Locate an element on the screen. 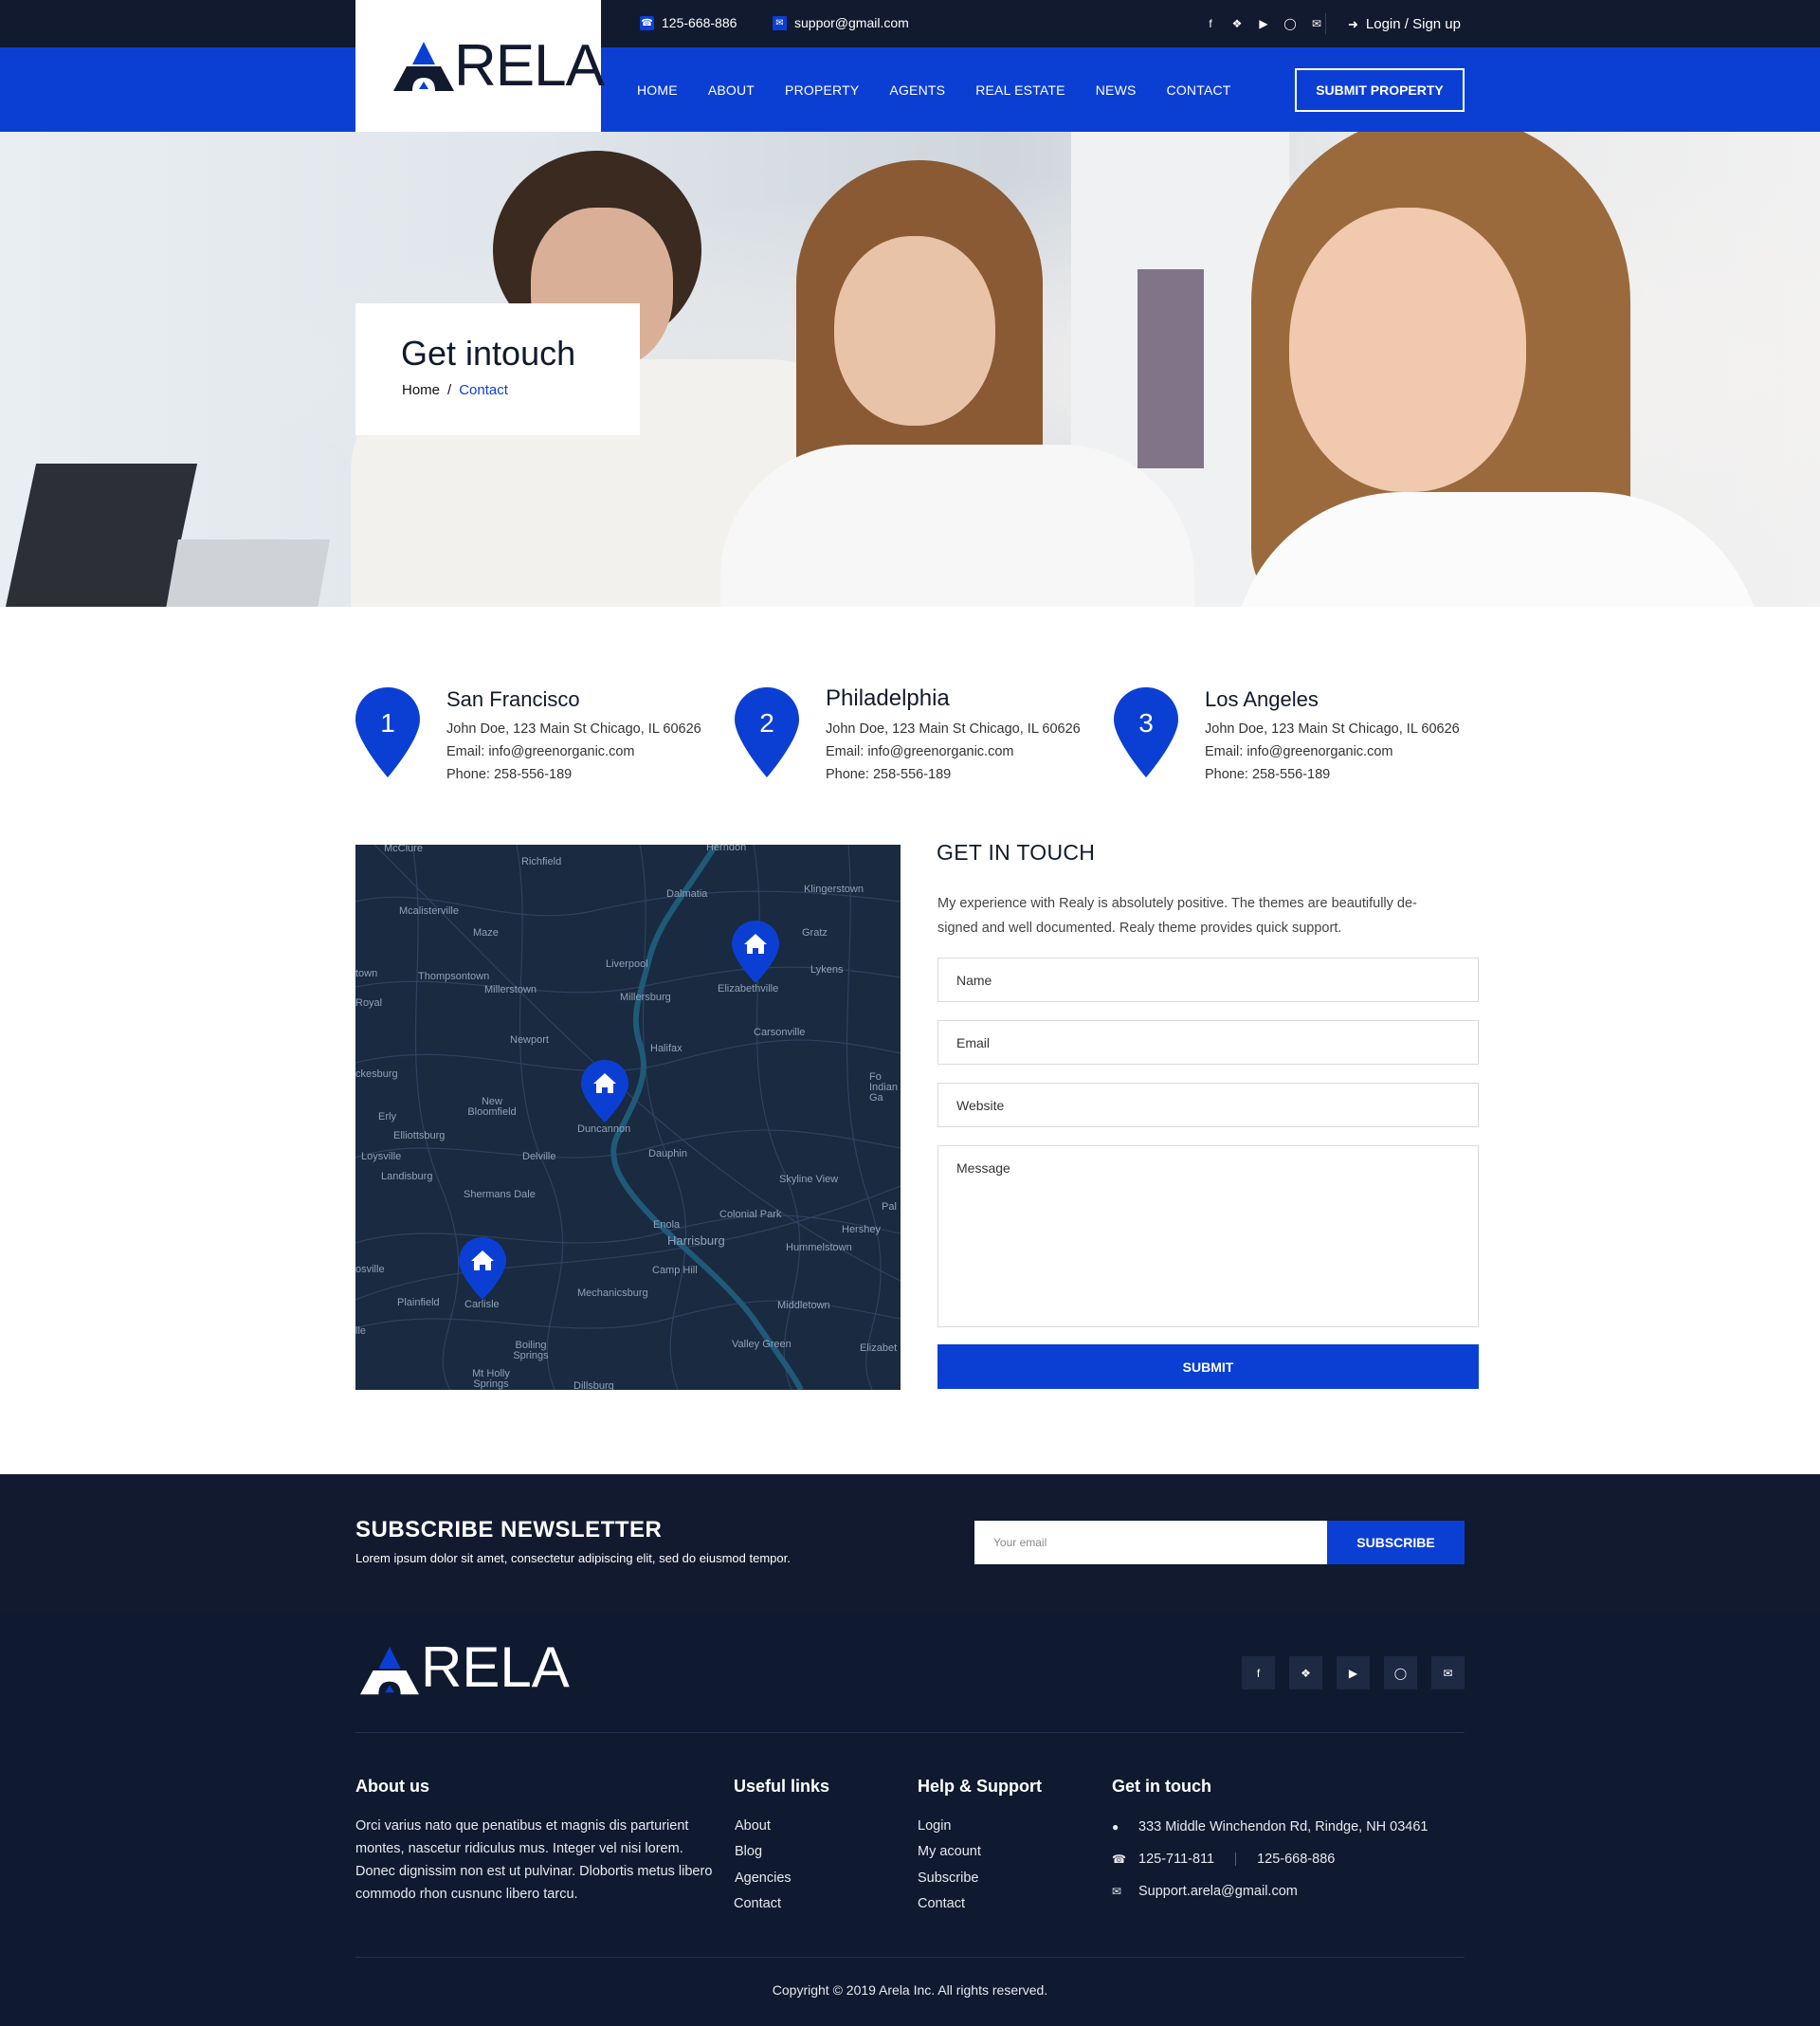  top-social-links: f ❖ ▶ ◯ ✉ is located at coordinates (1263, 23).